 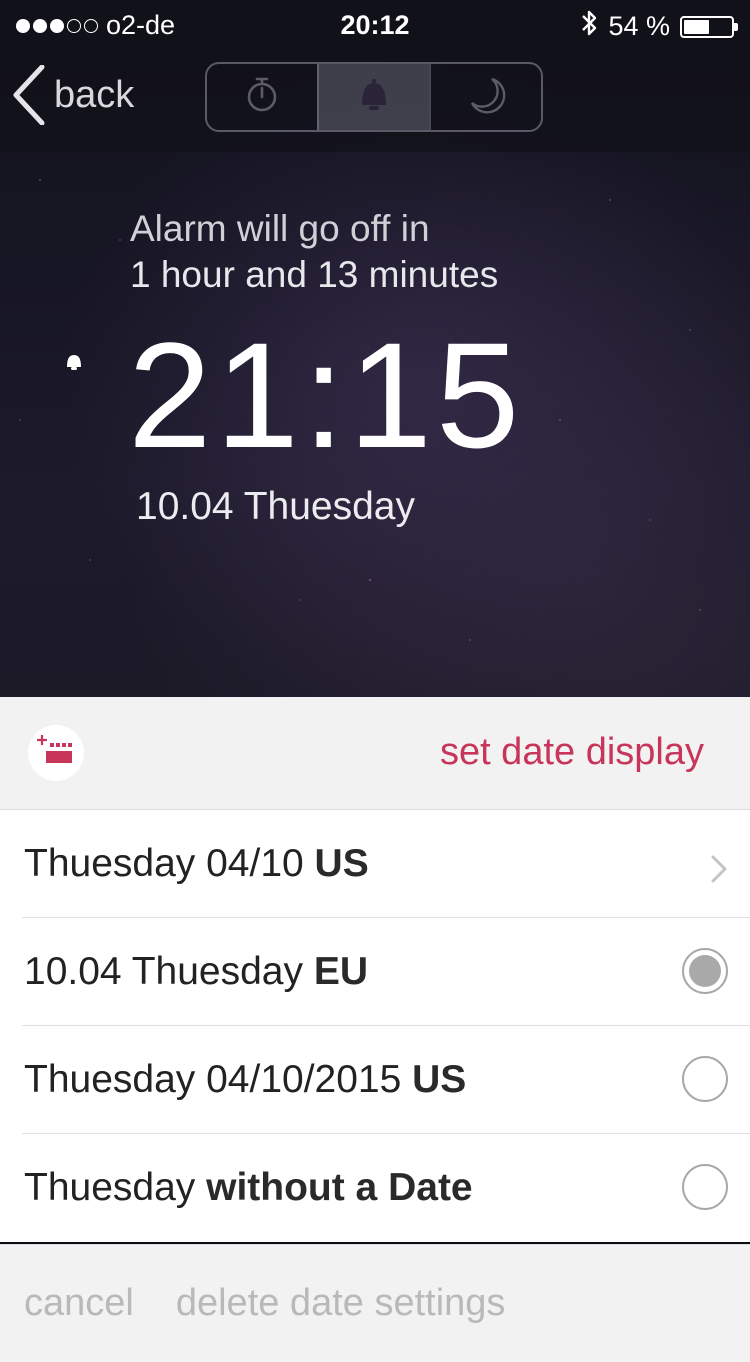 What do you see at coordinates (375, 753) in the screenshot?
I see `date-display-header: set date display` at bounding box center [375, 753].